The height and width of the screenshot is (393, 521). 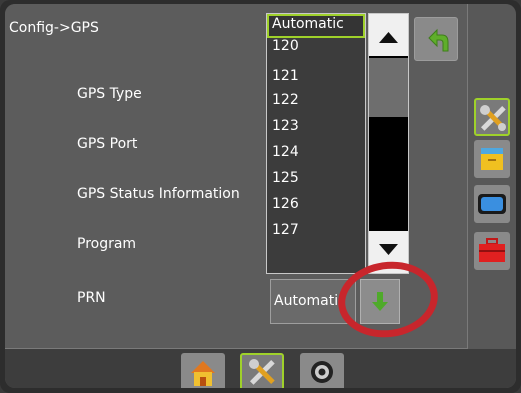 I want to click on dropdown-option: 121, so click(x=316, y=80).